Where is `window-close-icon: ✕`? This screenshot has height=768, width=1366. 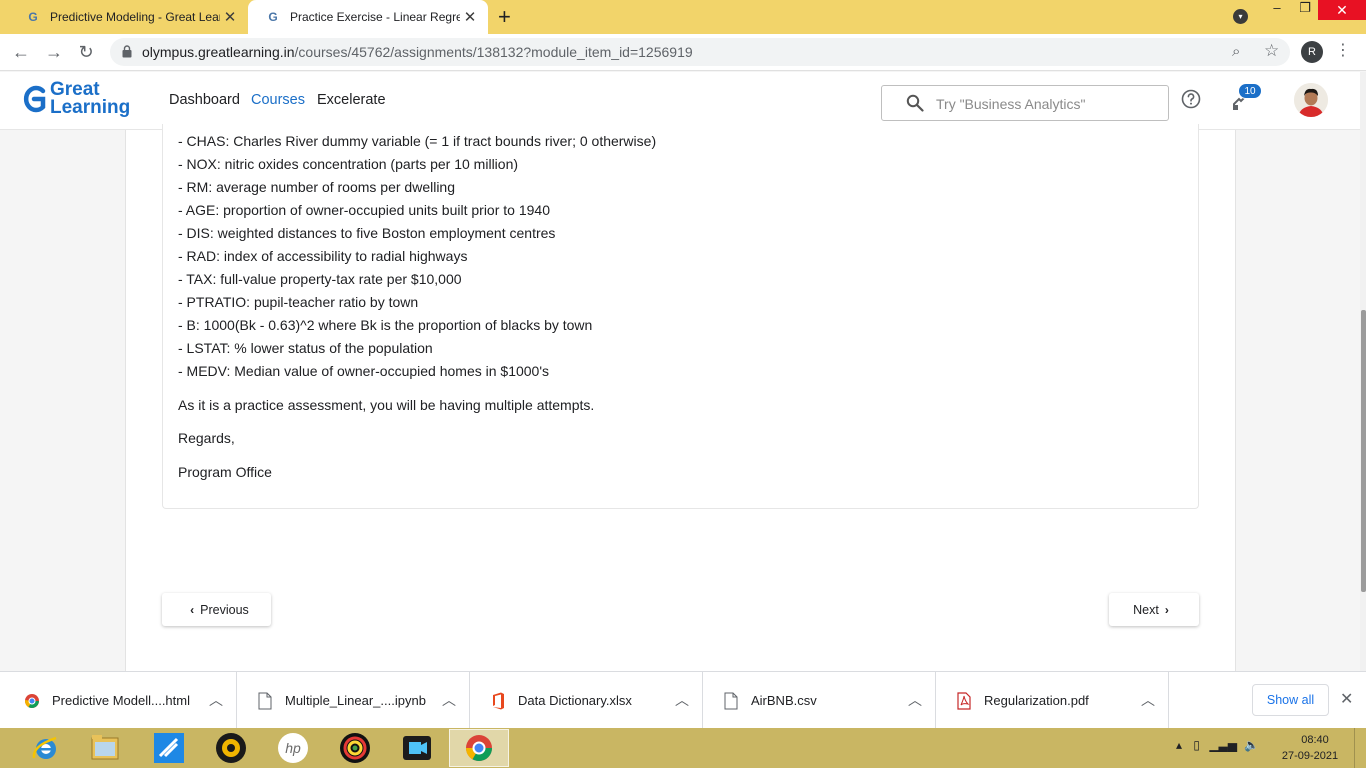
window-close-icon: ✕ is located at coordinates (1342, 10).